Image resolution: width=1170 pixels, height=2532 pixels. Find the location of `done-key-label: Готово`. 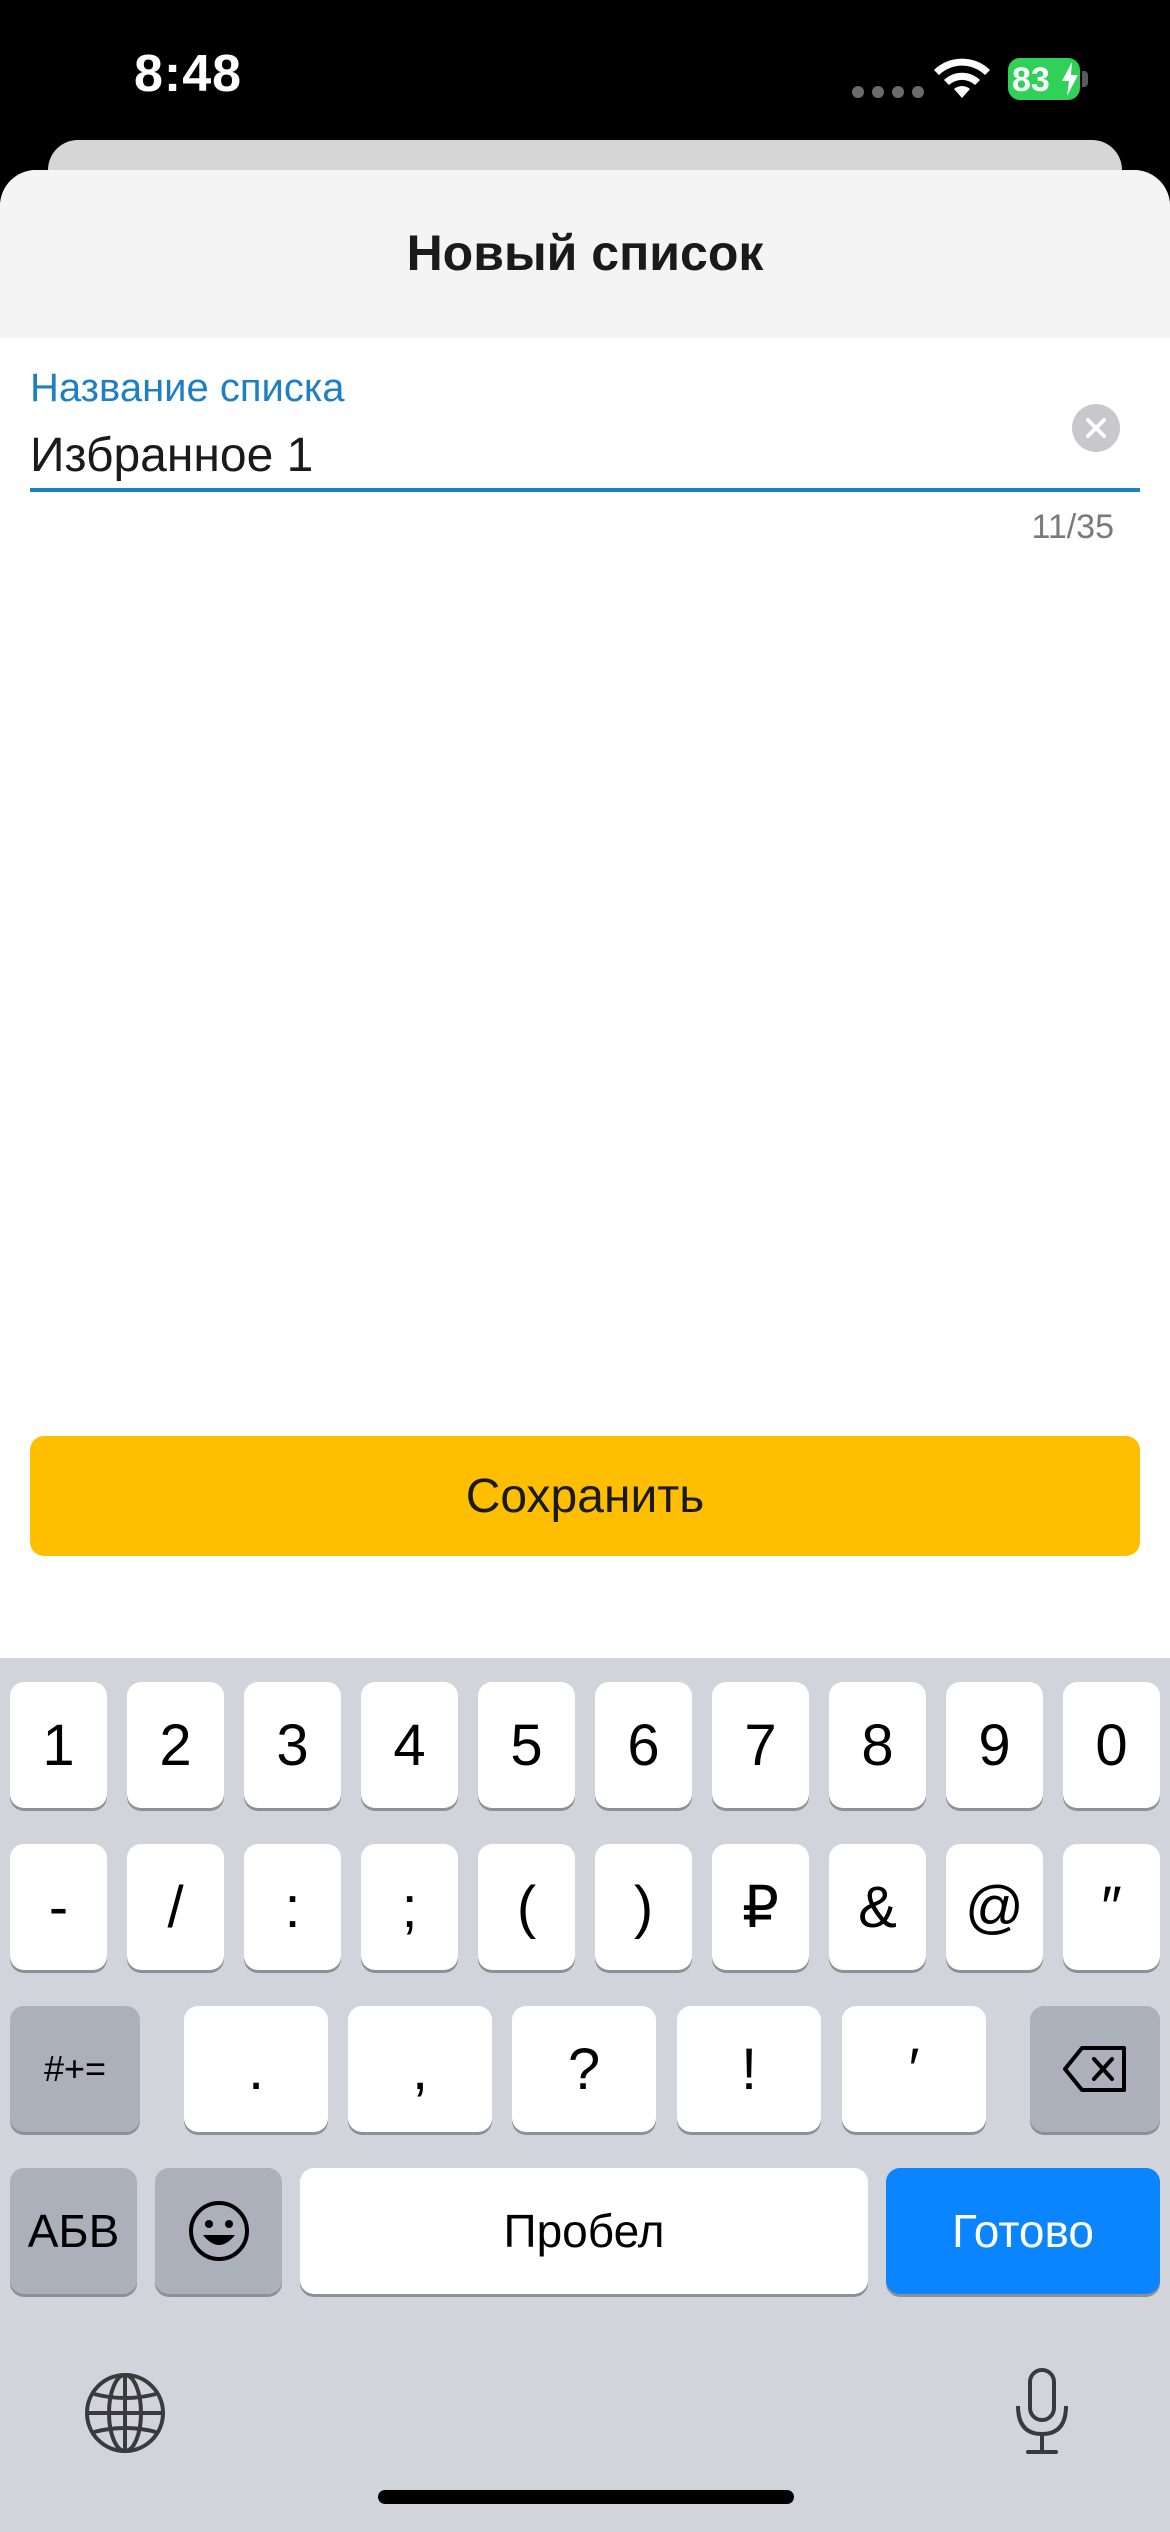

done-key-label: Готово is located at coordinates (1023, 2231).